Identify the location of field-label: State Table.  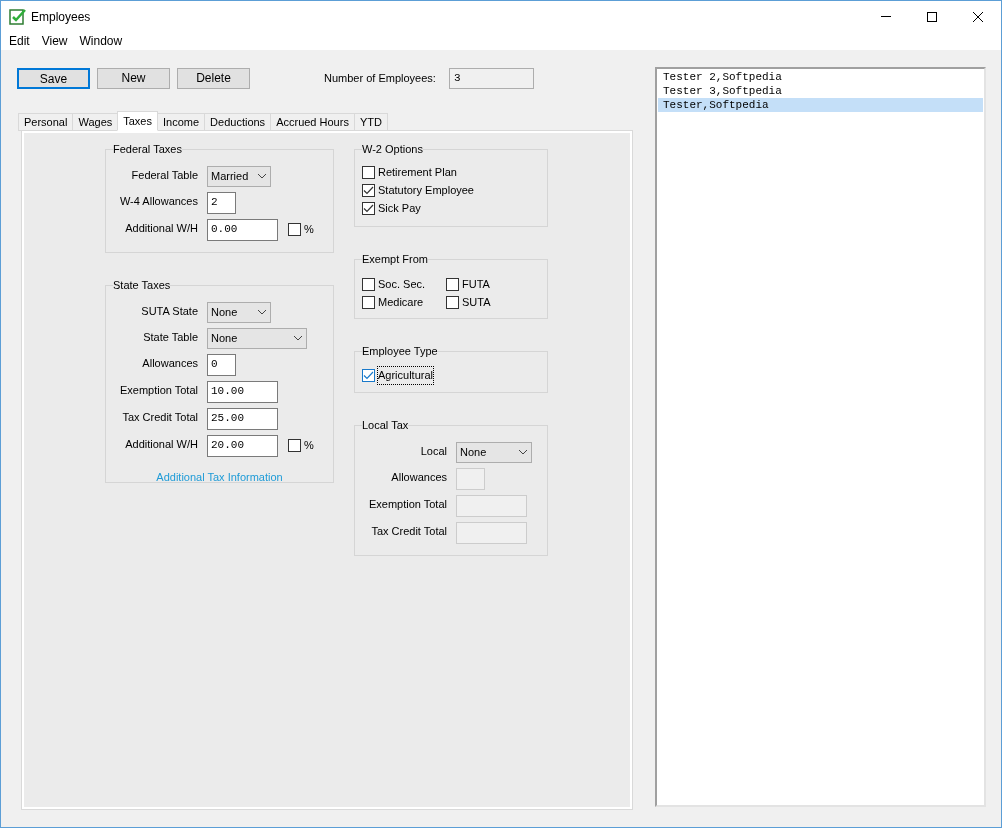
(170, 337).